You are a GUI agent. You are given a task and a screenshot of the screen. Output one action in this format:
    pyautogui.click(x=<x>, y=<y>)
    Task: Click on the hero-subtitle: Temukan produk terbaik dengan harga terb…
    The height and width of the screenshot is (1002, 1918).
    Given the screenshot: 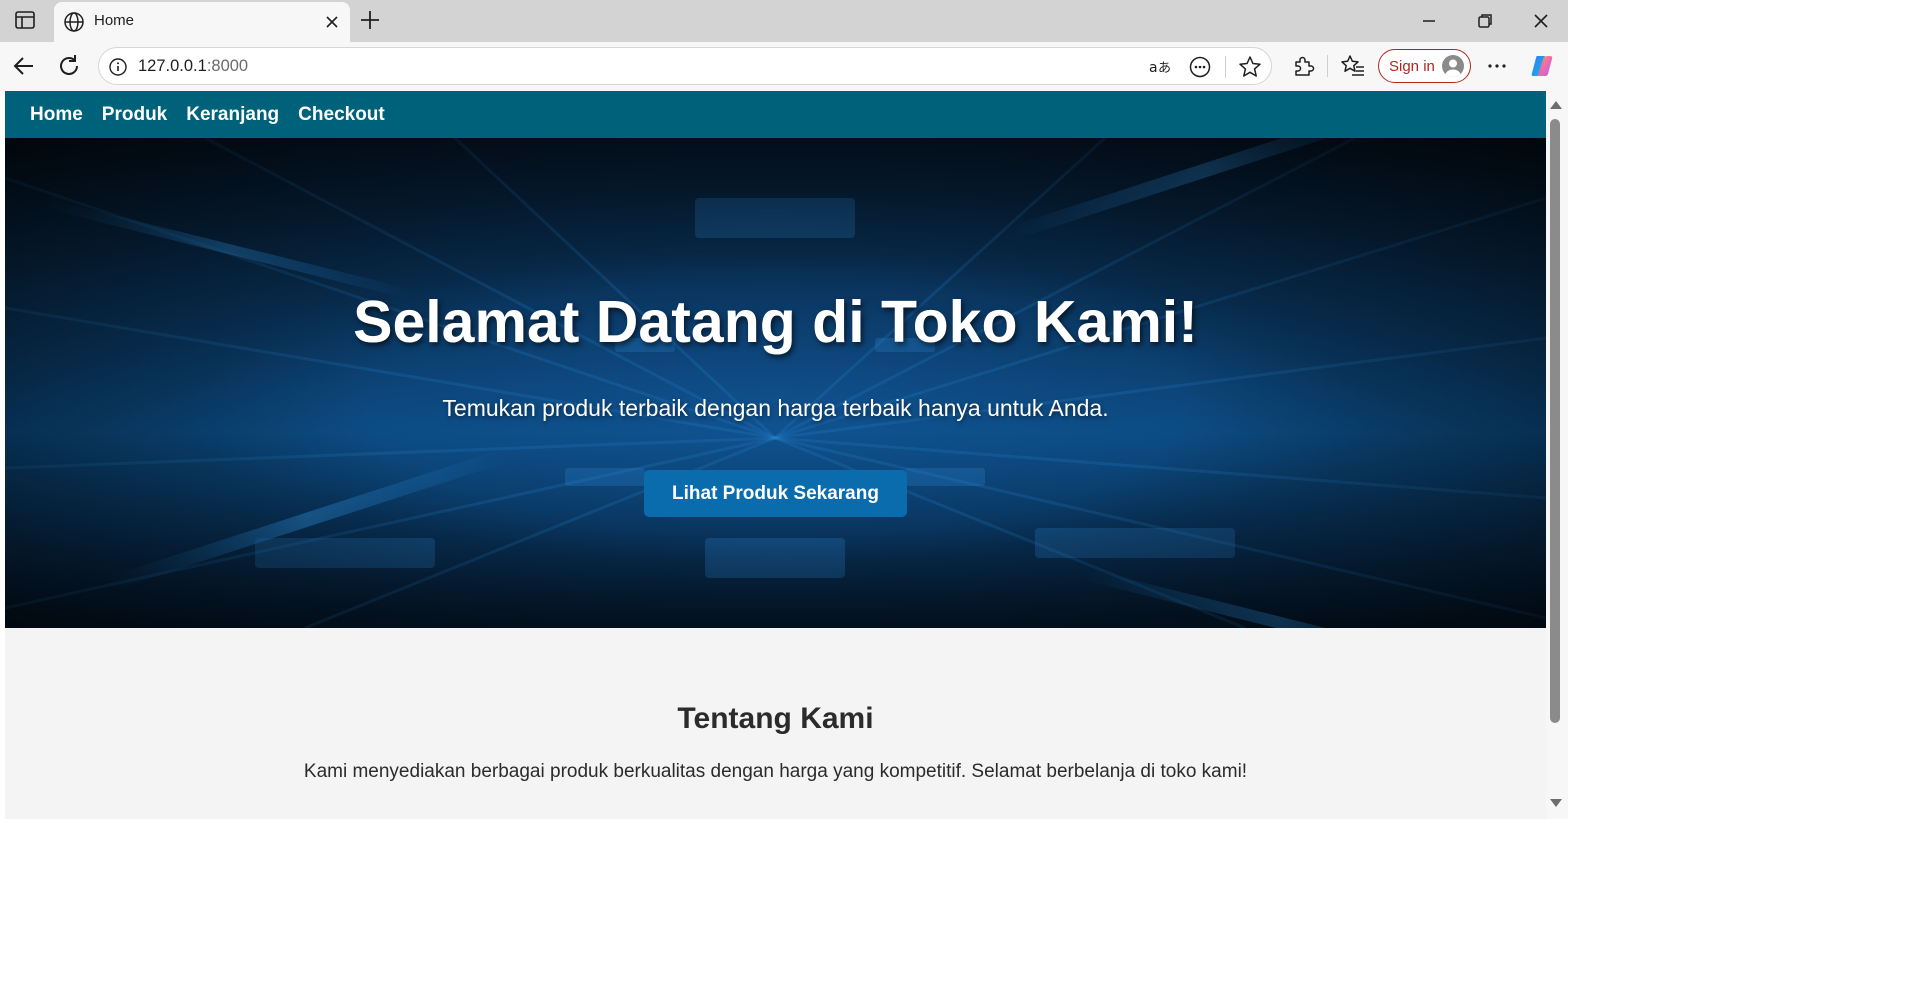 What is the action you would take?
    pyautogui.click(x=775, y=408)
    